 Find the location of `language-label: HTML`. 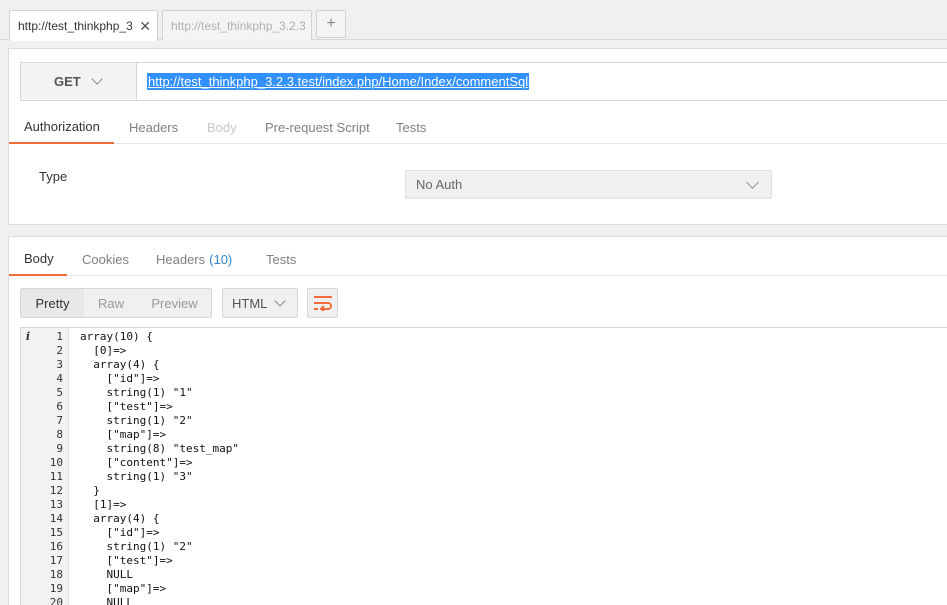

language-label: HTML is located at coordinates (250, 303).